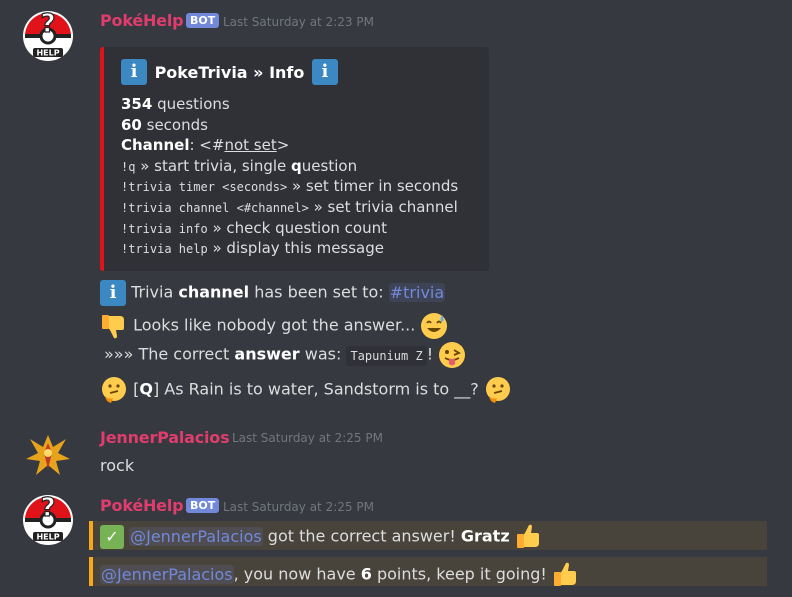 The width and height of the screenshot is (792, 597). What do you see at coordinates (239, 166) in the screenshot?
I see `embed-command: !q » start trivia, single question` at bounding box center [239, 166].